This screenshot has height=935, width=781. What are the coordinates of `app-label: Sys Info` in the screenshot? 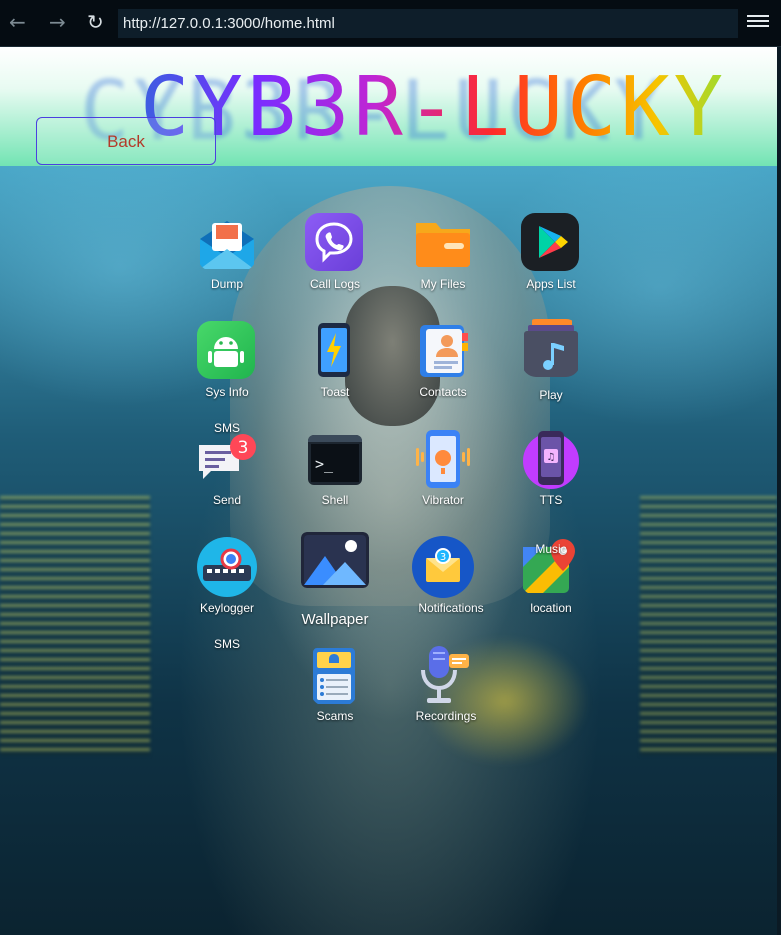 It's located at (227, 392).